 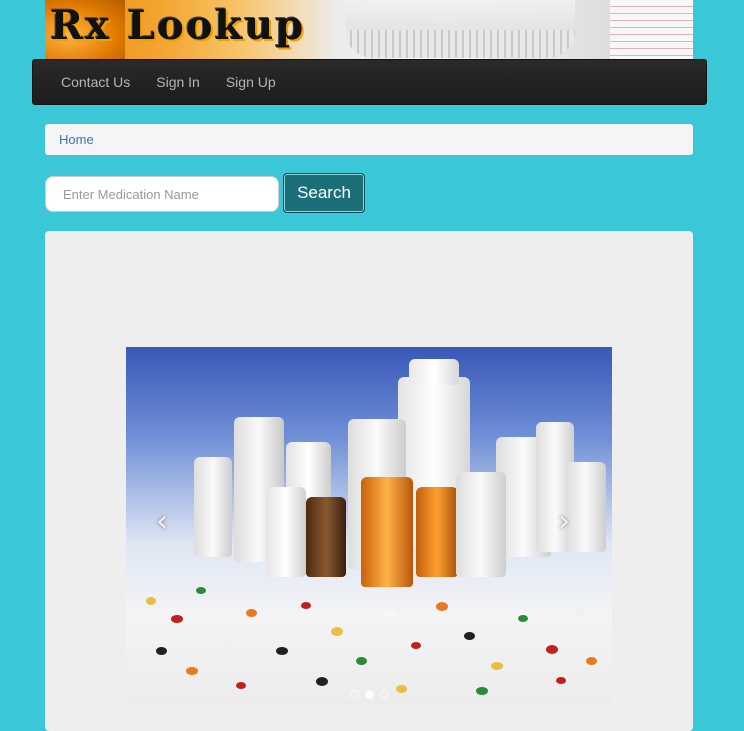 What do you see at coordinates (324, 193) in the screenshot?
I see `search-button: Search` at bounding box center [324, 193].